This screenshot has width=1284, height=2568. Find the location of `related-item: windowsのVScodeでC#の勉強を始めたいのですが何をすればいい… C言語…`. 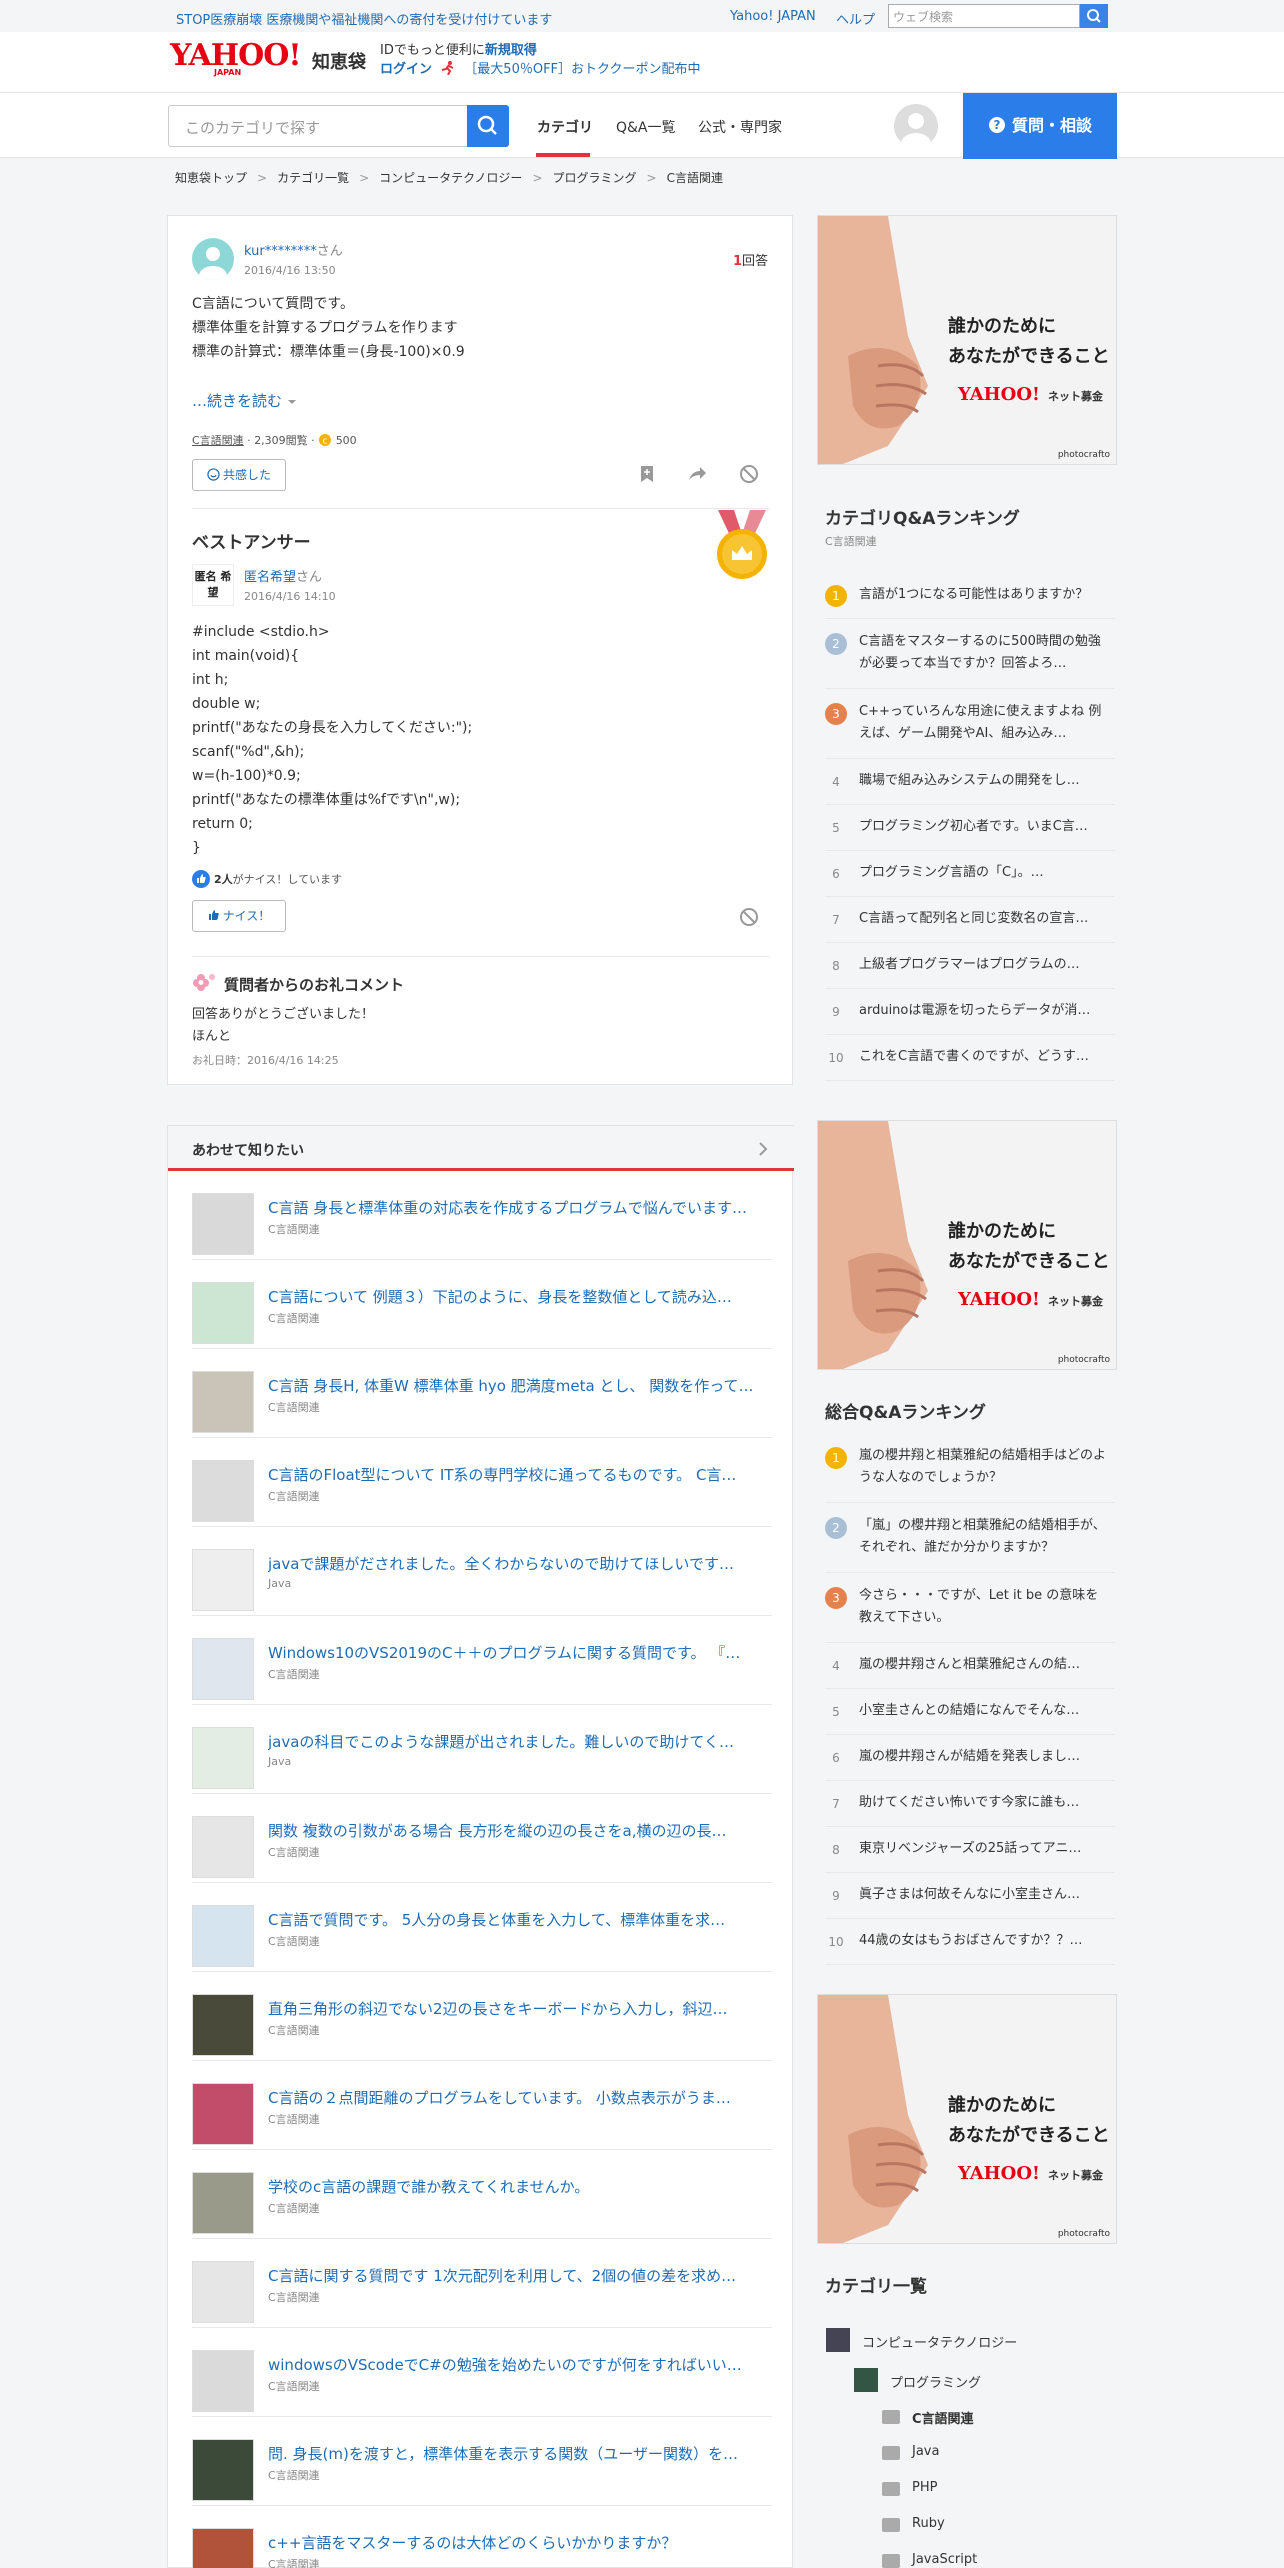

related-item: windowsのVScodeでC#の勉強を始めたいのですが何をすればいい… C言語… is located at coordinates (482, 2372).